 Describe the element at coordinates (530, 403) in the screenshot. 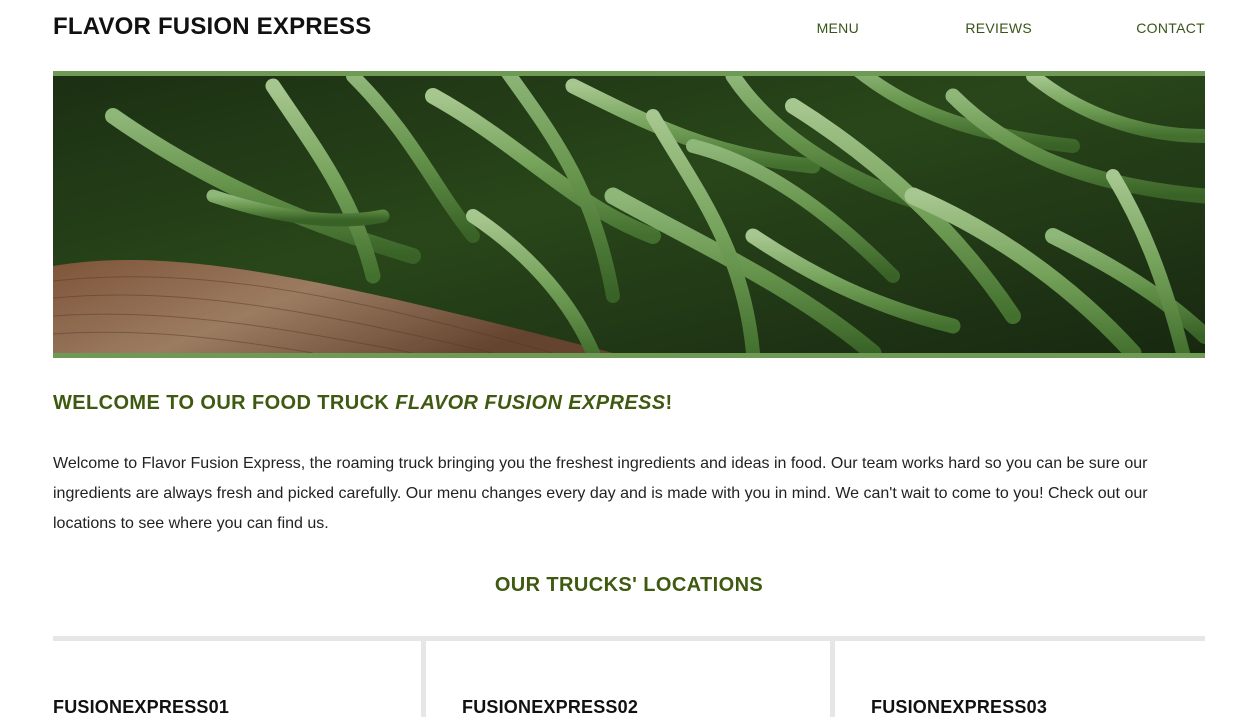

I see `welcome-heading-brand: FLAVOR FUSION EXPRESS` at that location.